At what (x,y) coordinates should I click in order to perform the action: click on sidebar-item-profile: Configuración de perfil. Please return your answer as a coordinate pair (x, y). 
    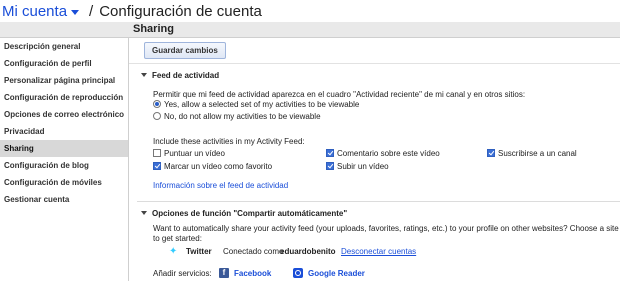
    Looking at the image, I should click on (64, 63).